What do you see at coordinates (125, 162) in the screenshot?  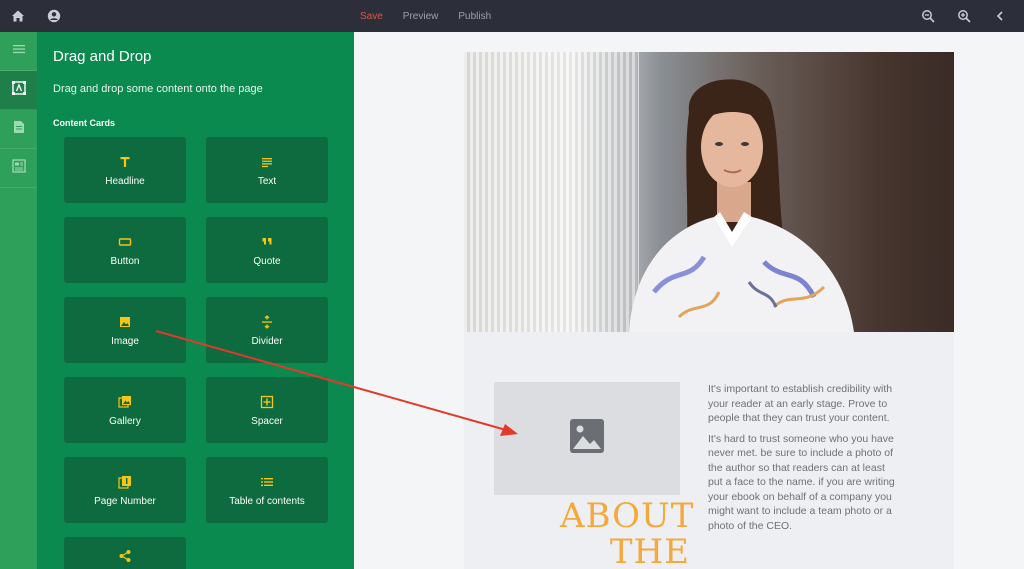 I see `headline-icon` at bounding box center [125, 162].